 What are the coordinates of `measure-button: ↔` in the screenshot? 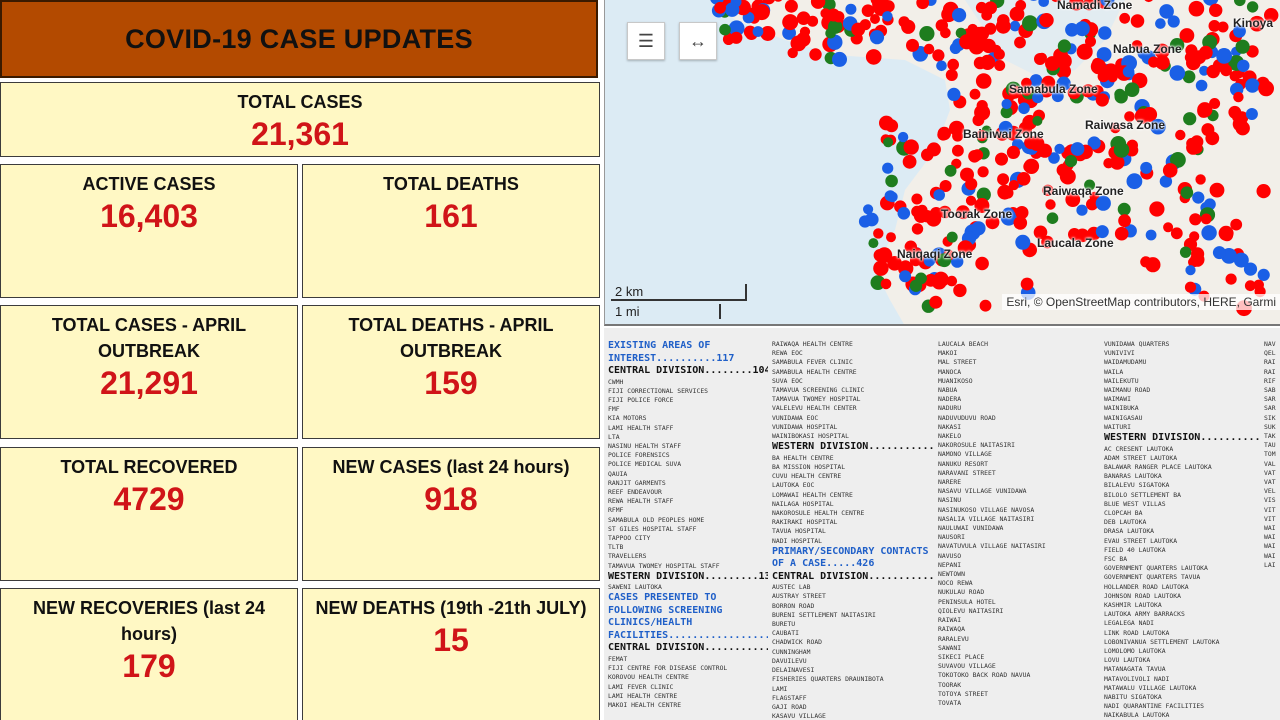 It's located at (698, 41).